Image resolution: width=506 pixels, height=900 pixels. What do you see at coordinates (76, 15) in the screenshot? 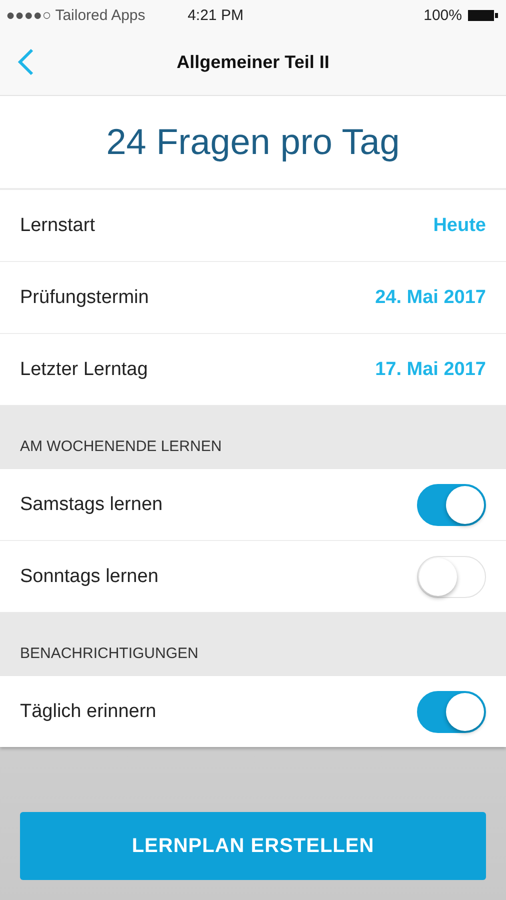
I see `carrier-text: ●●●●○ Tailored Apps` at bounding box center [76, 15].